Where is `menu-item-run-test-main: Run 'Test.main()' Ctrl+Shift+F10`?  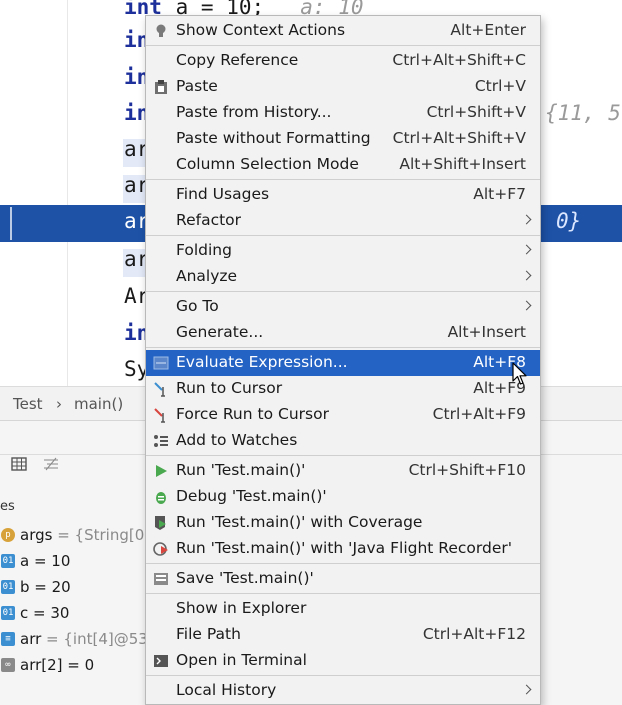 menu-item-run-test-main: Run 'Test.main()' Ctrl+Shift+F10 is located at coordinates (343, 471).